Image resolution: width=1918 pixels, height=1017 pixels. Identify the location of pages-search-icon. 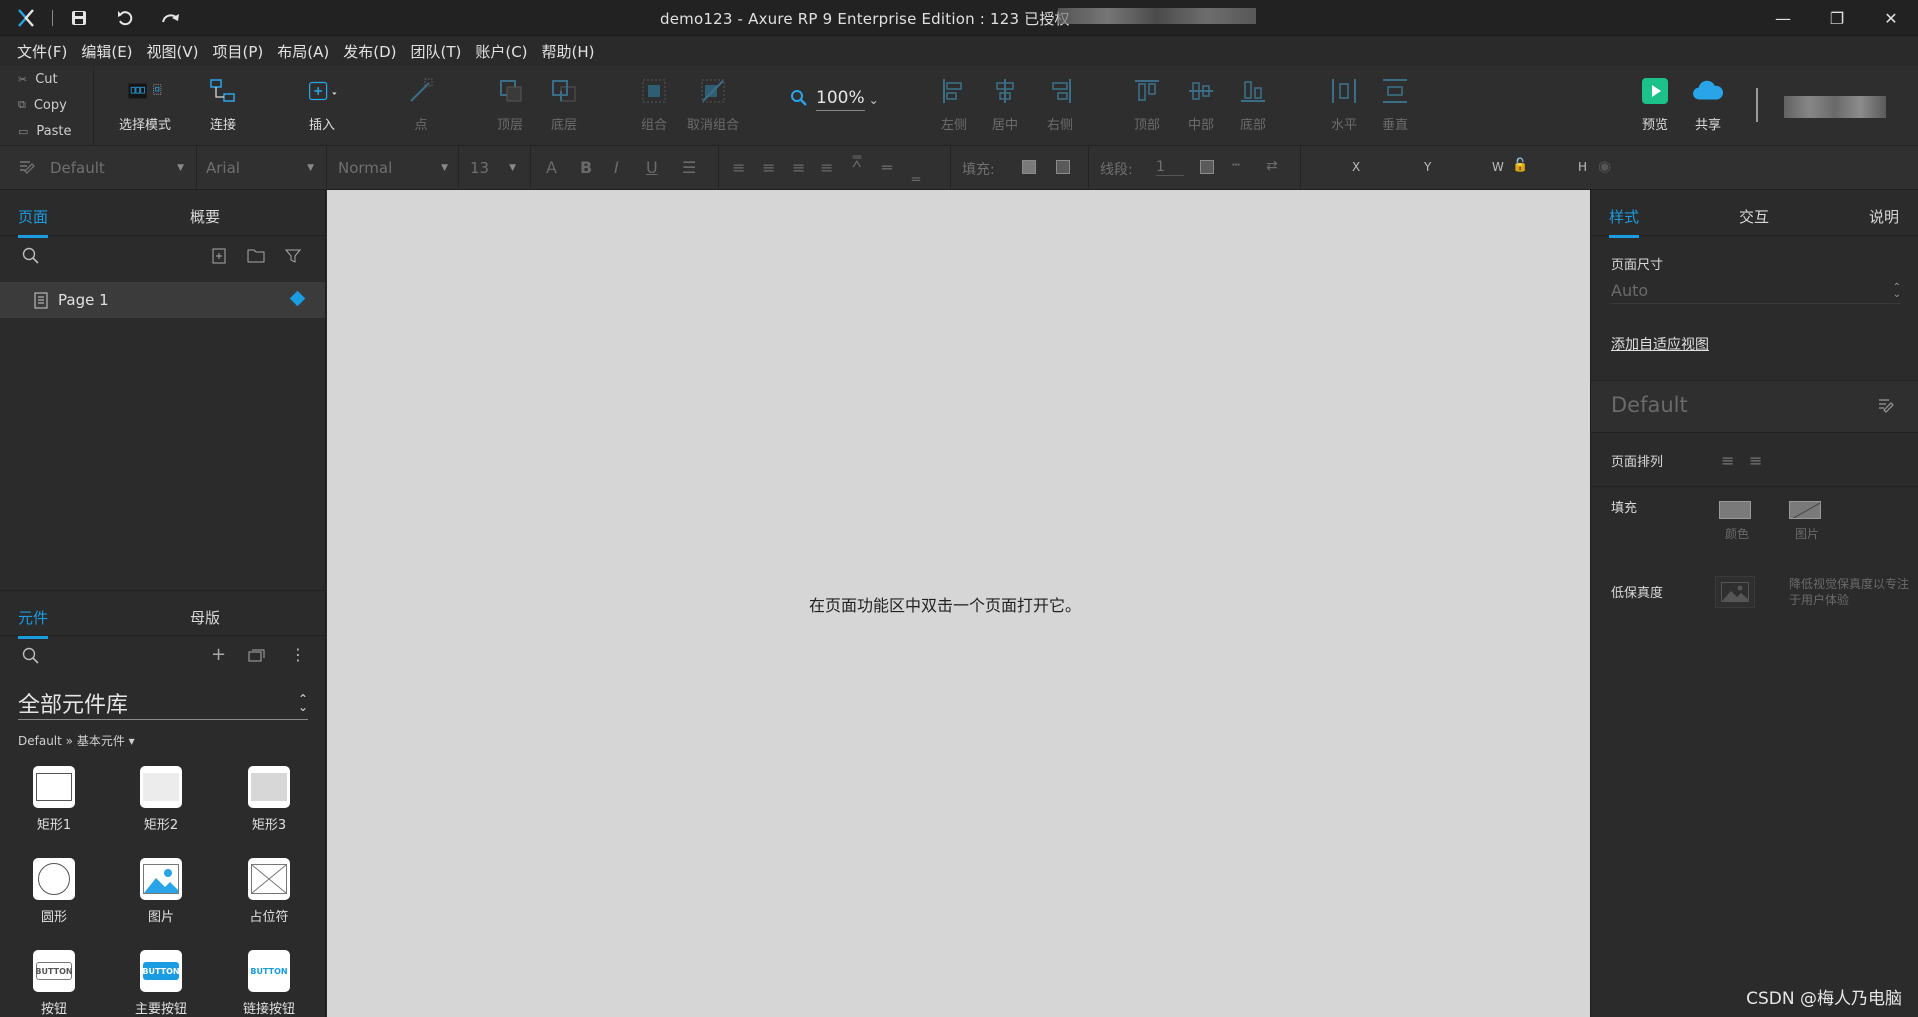
(31, 258).